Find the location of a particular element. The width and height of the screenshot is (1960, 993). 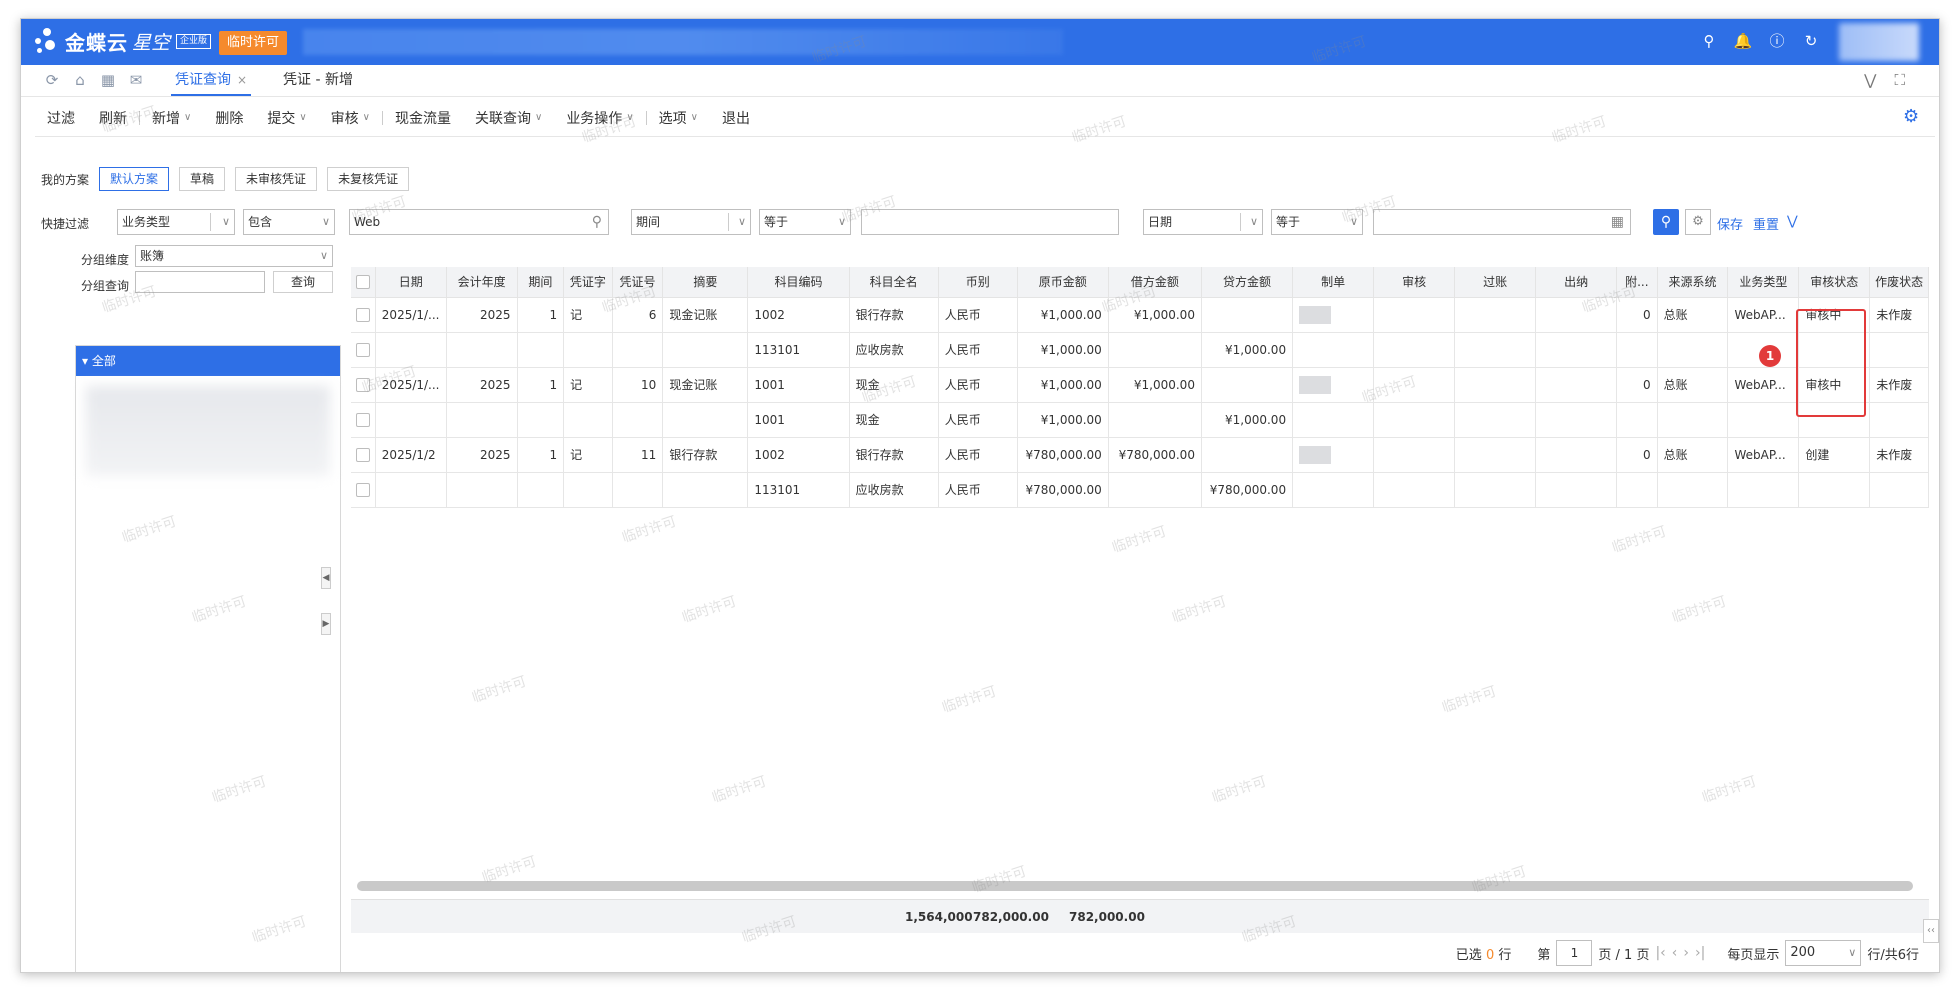

close-icon: × is located at coordinates (242, 80).